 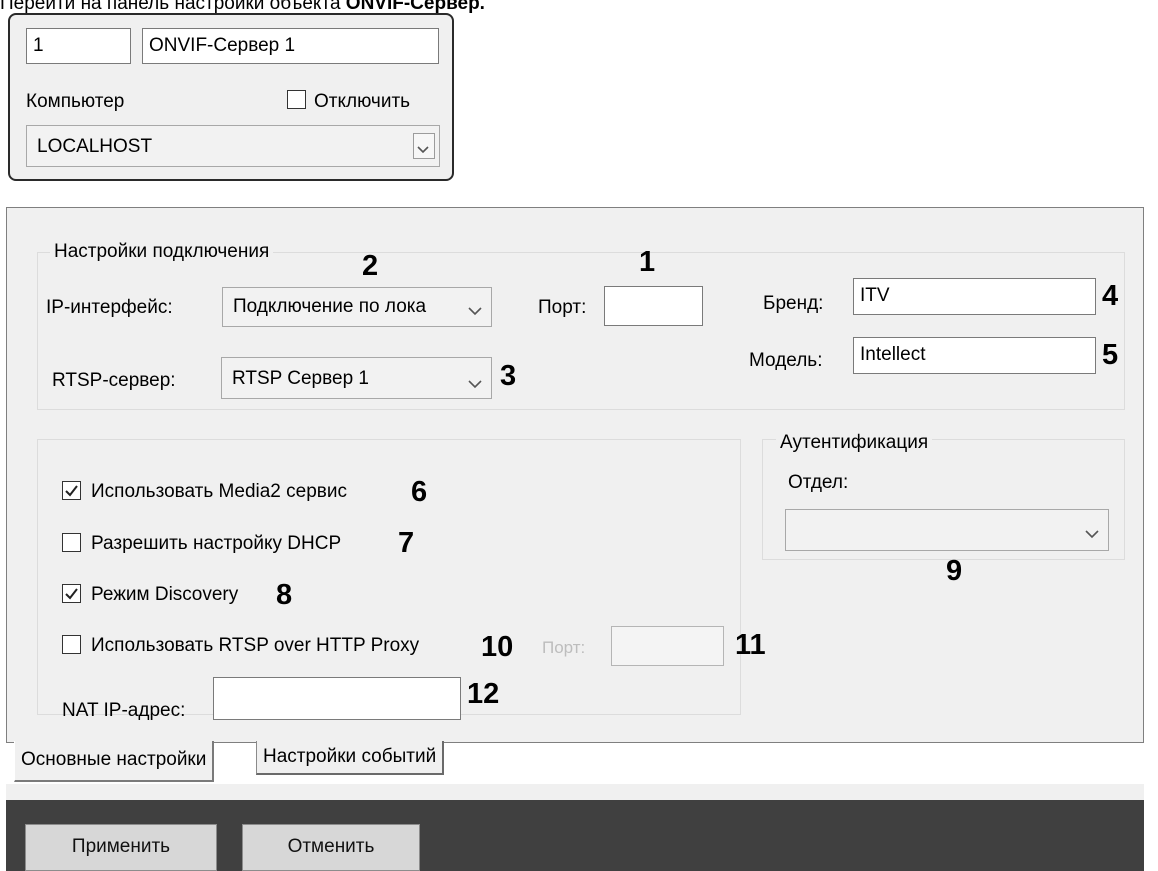 What do you see at coordinates (974, 296) in the screenshot?
I see `brand-field: ITV` at bounding box center [974, 296].